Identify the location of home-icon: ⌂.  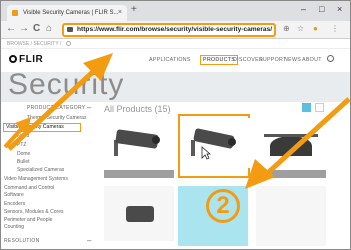
(49, 28).